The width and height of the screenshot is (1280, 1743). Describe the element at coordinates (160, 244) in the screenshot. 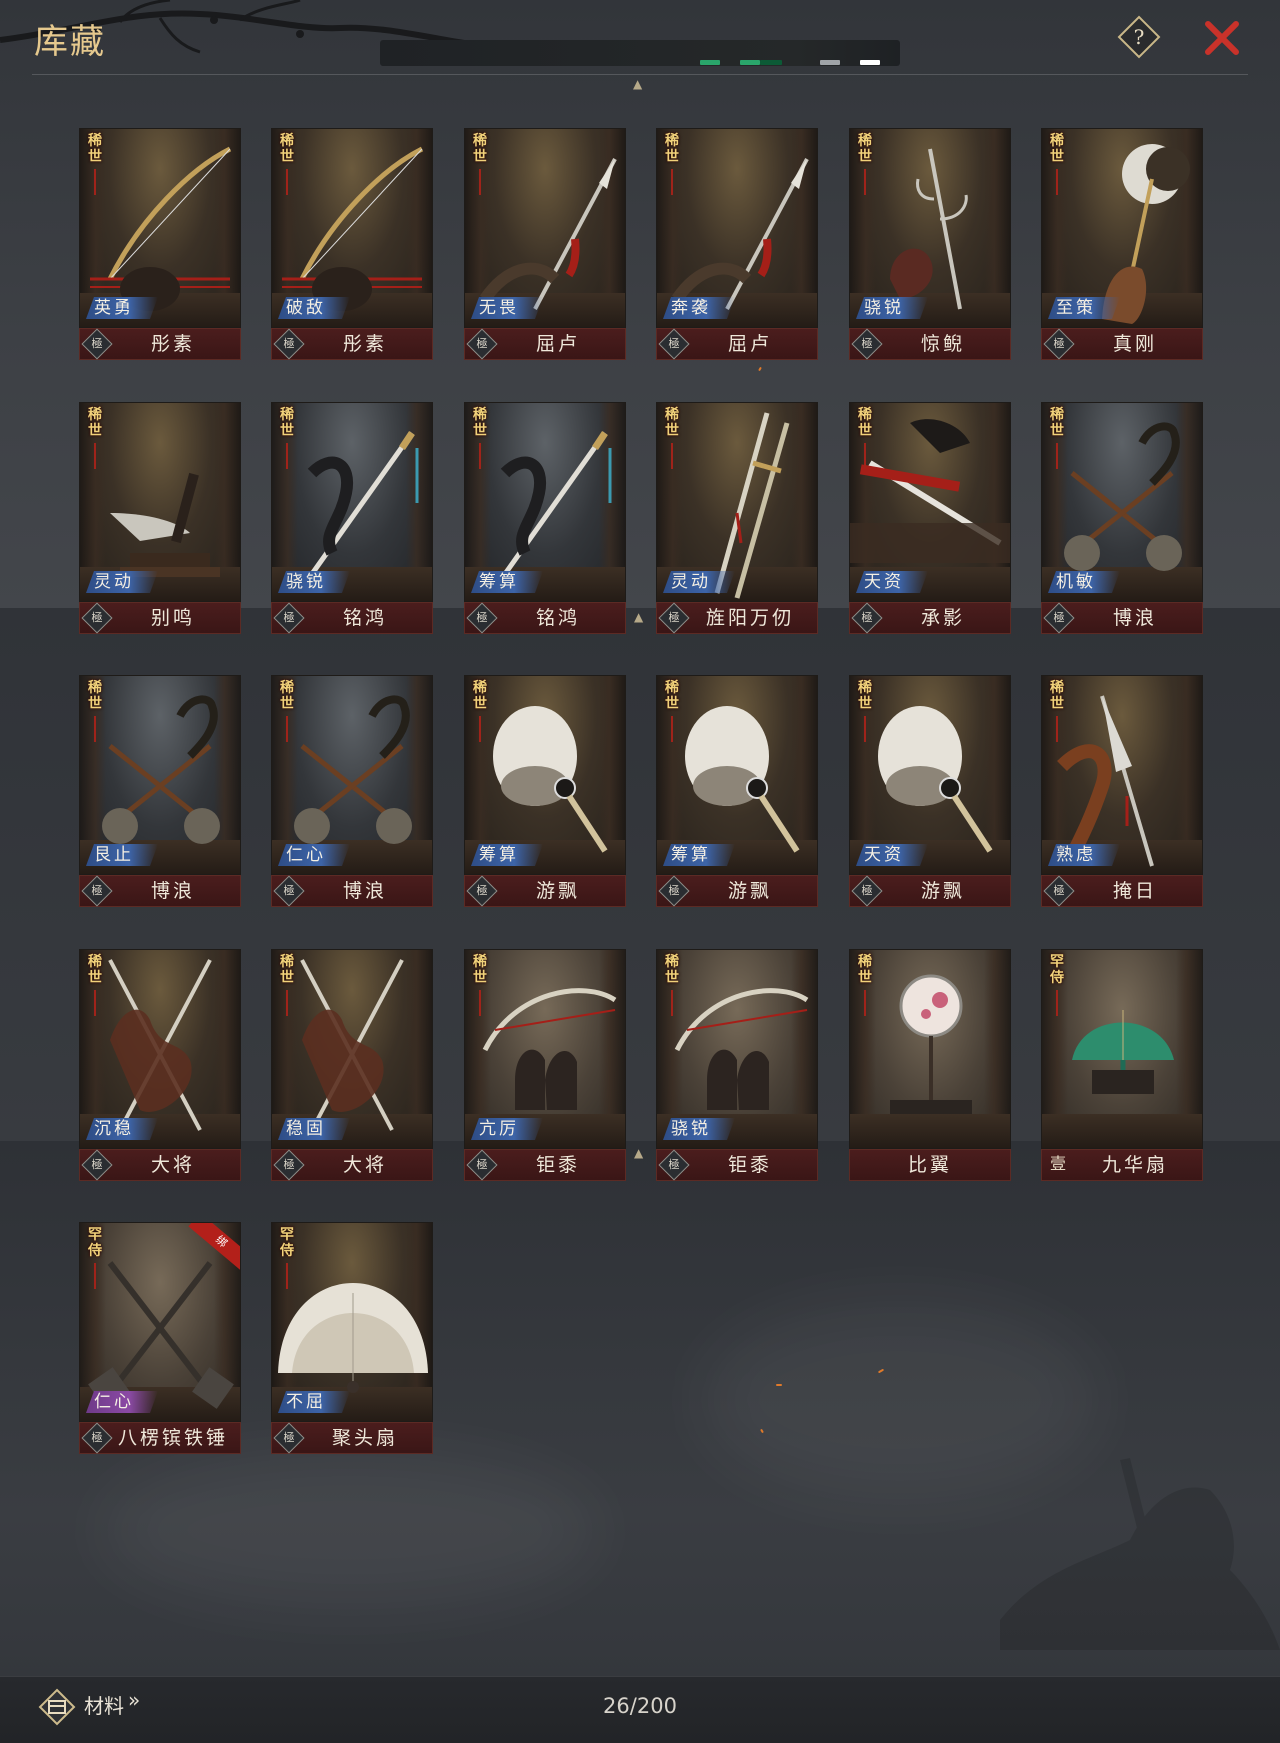

I see `item-card: 稀世 英勇 極 彤素` at that location.